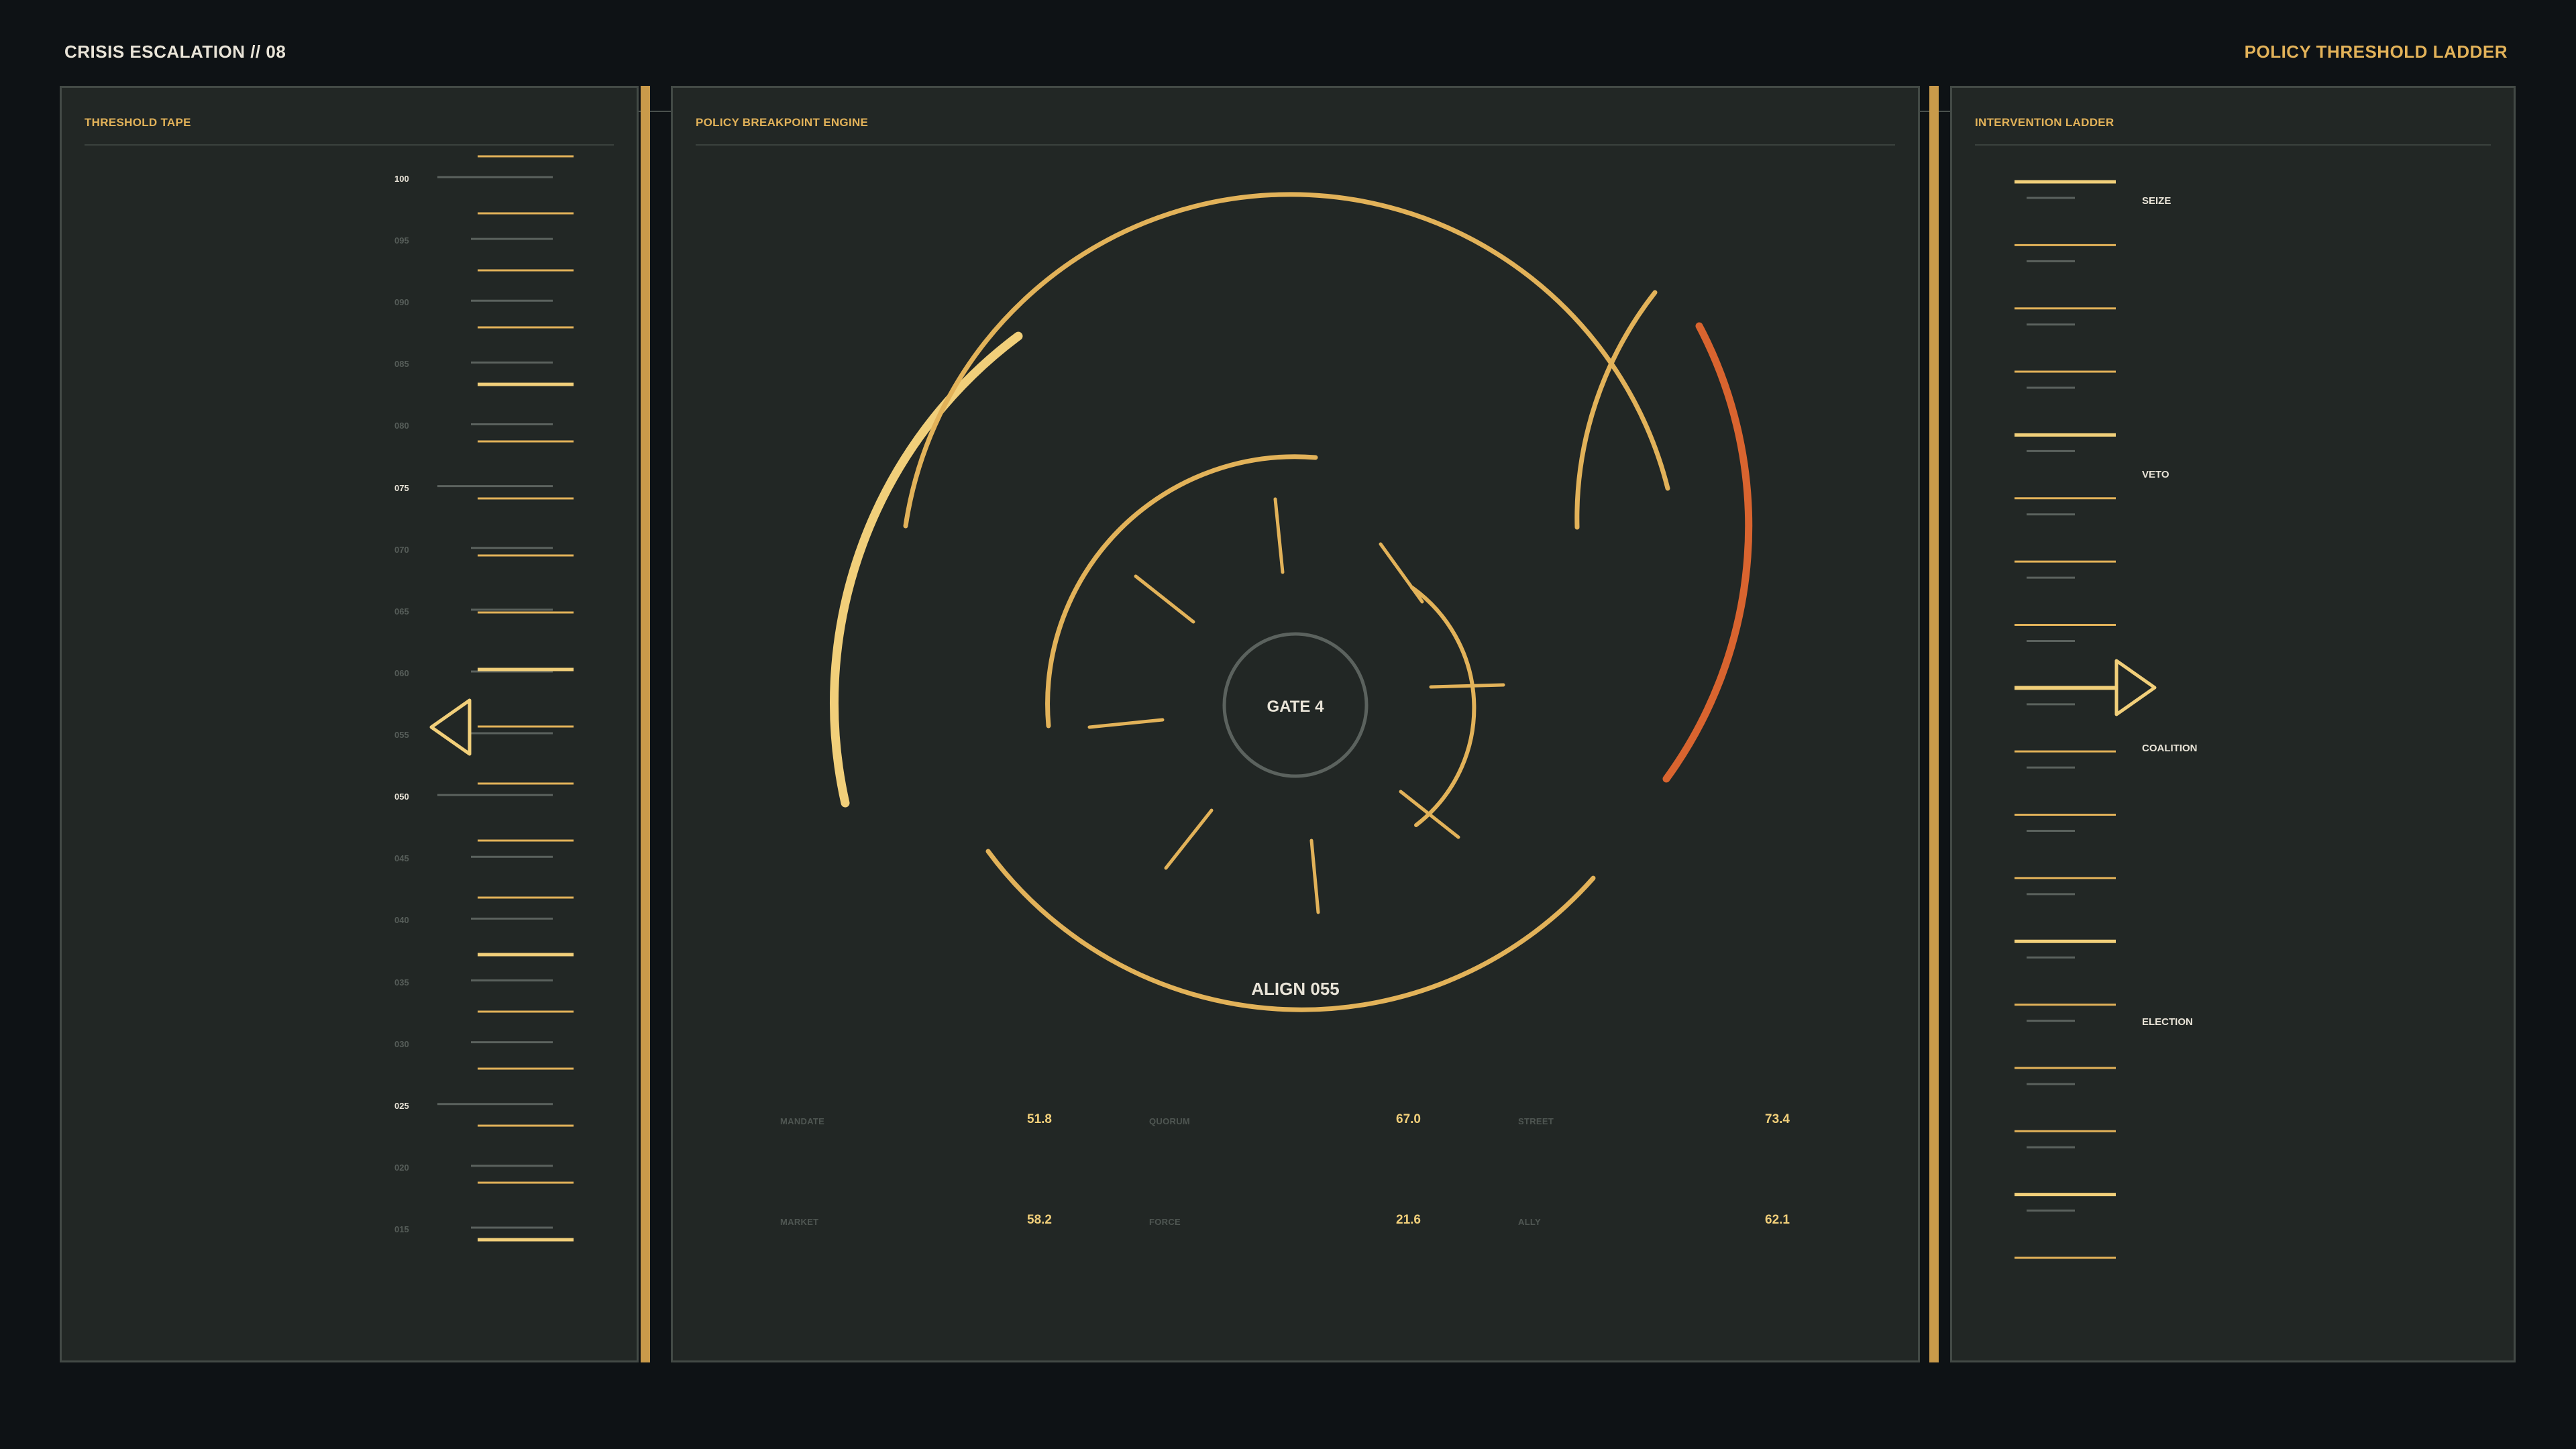 The image size is (2576, 1449). What do you see at coordinates (1777, 1220) in the screenshot?
I see `metric-value: 62.1` at bounding box center [1777, 1220].